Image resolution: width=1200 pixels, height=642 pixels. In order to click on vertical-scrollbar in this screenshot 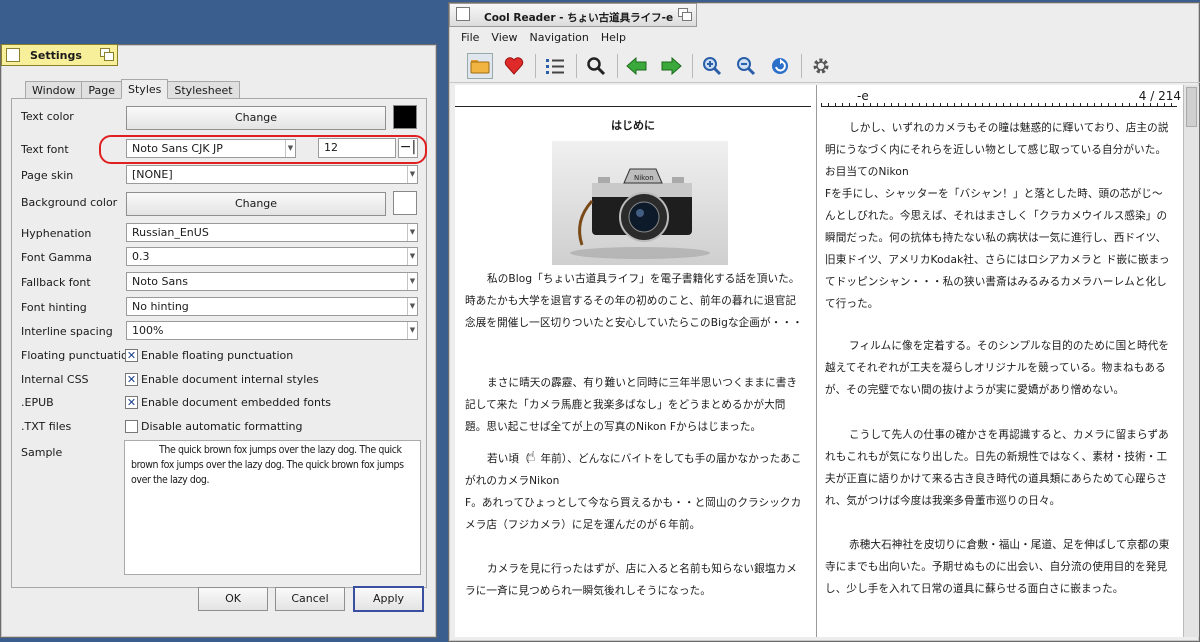, I will do `click(1191, 361)`.